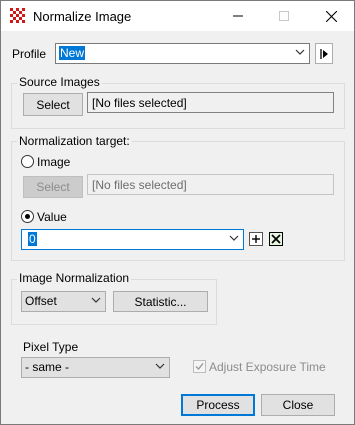 This screenshot has height=425, width=355. Describe the element at coordinates (177, 16) in the screenshot. I see `title-bar: Normalize Image` at that location.